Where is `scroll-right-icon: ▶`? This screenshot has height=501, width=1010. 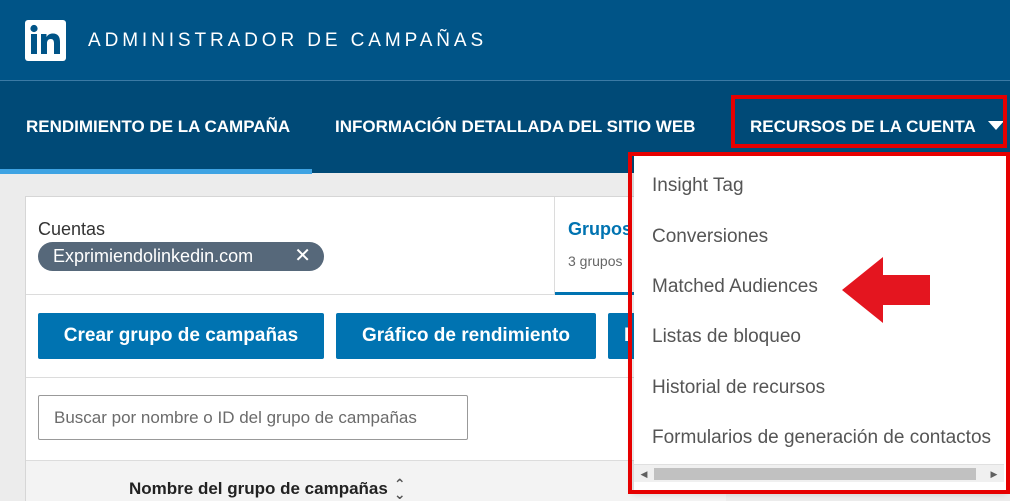 scroll-right-icon: ▶ is located at coordinates (994, 474).